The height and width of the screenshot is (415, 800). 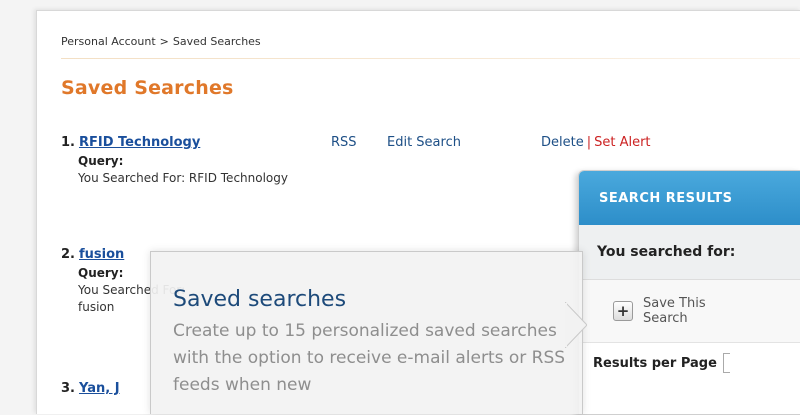 I want to click on search-results-header: SEARCH RESULTS, so click(x=689, y=198).